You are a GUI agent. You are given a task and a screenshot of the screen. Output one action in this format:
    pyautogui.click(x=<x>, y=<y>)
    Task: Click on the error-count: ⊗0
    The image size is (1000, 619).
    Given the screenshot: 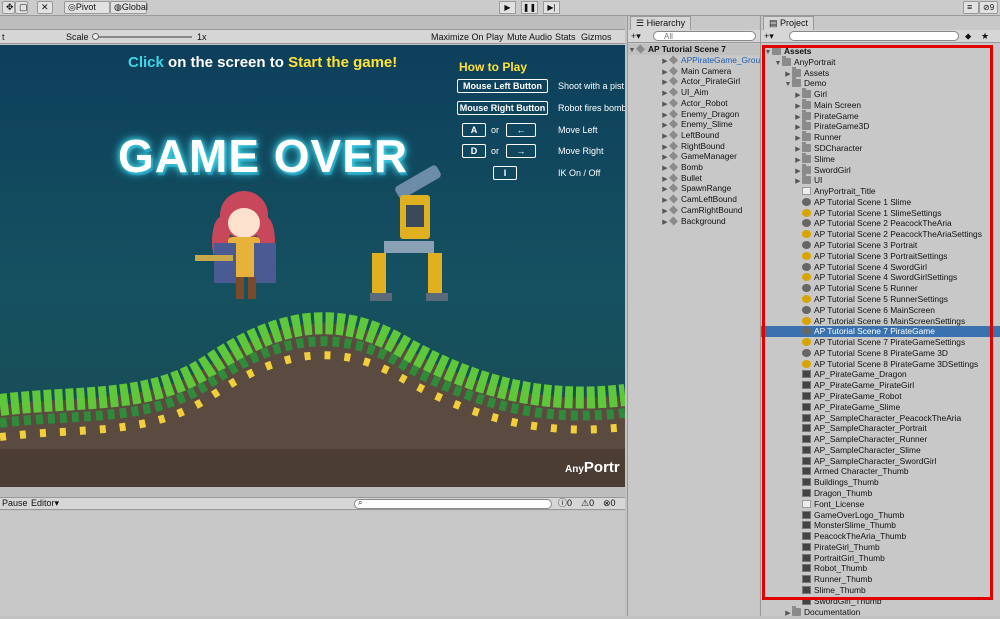 What is the action you would take?
    pyautogui.click(x=609, y=503)
    